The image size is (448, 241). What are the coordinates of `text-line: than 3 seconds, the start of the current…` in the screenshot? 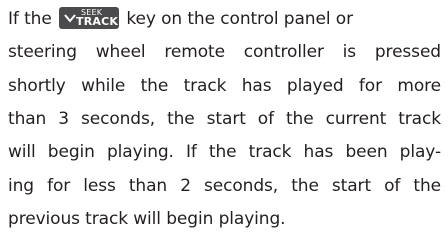 It's located at (224, 119).